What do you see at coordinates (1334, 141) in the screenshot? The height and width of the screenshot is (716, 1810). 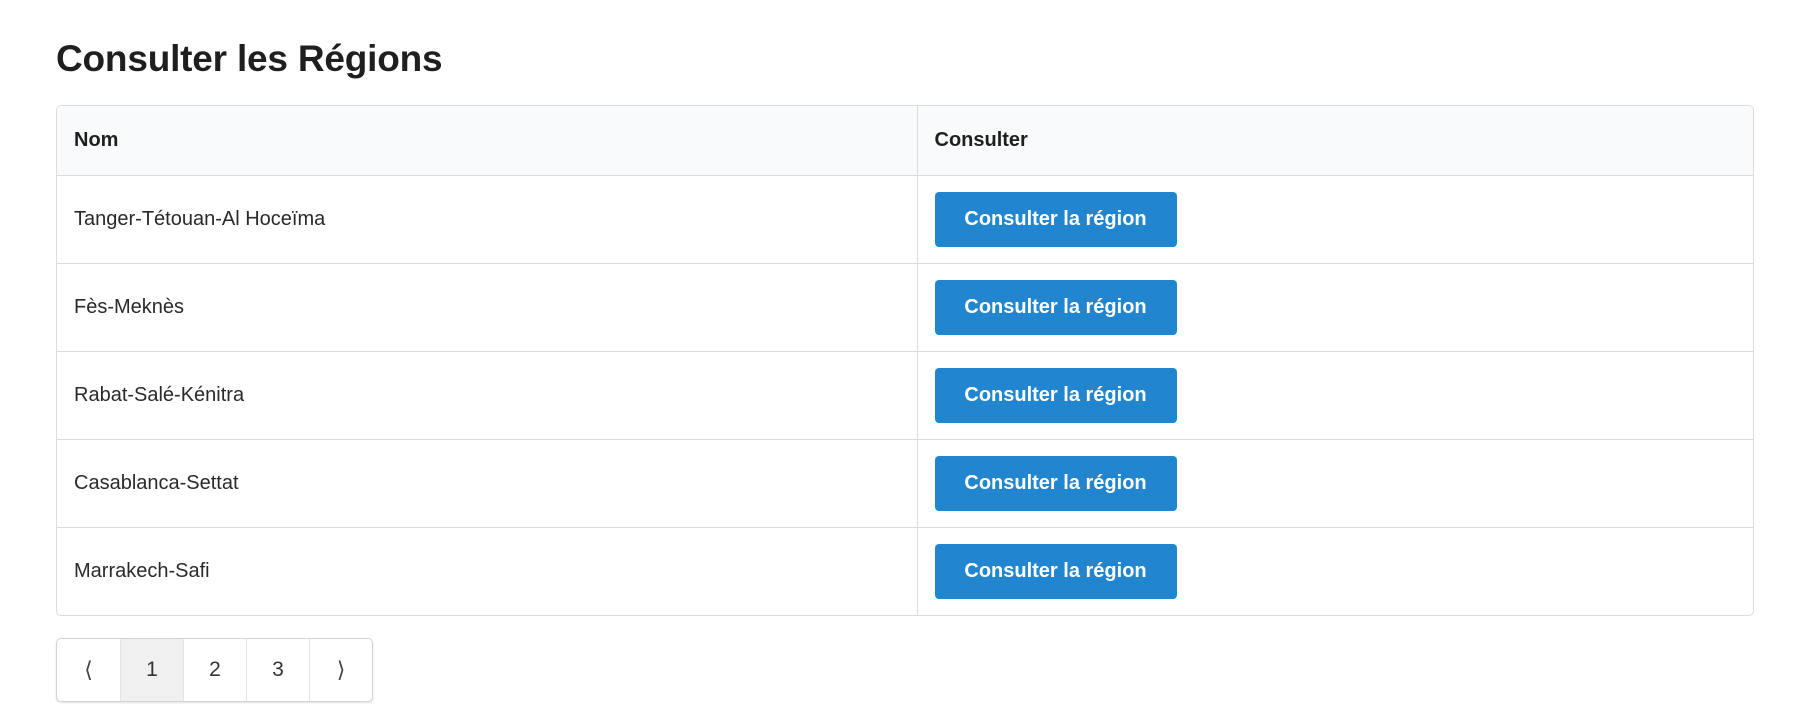 I see `column-header-consulter: Consulter` at bounding box center [1334, 141].